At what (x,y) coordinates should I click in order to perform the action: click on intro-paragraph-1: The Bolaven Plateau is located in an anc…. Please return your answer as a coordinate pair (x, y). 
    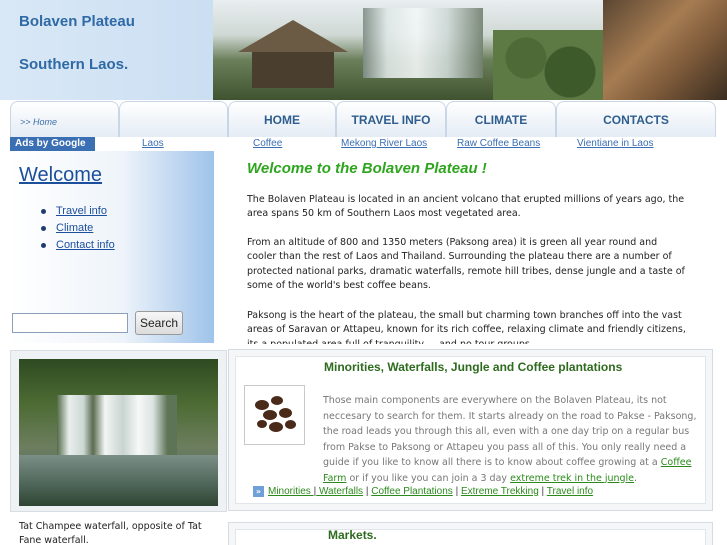
    Looking at the image, I should click on (466, 207).